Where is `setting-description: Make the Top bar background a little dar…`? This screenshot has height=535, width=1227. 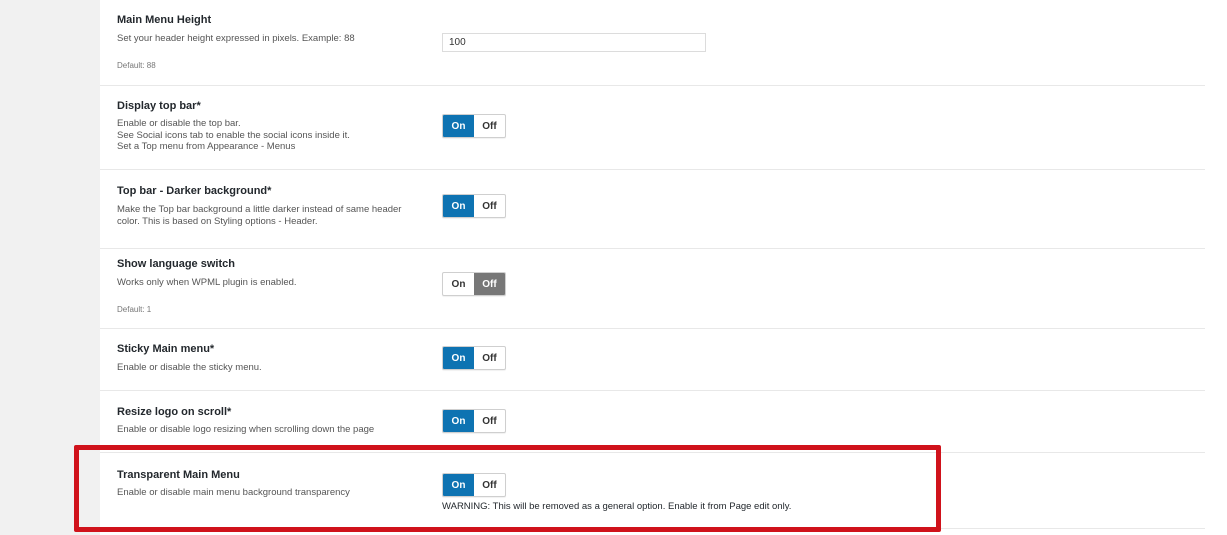 setting-description: Make the Top bar background a little dar… is located at coordinates (259, 215).